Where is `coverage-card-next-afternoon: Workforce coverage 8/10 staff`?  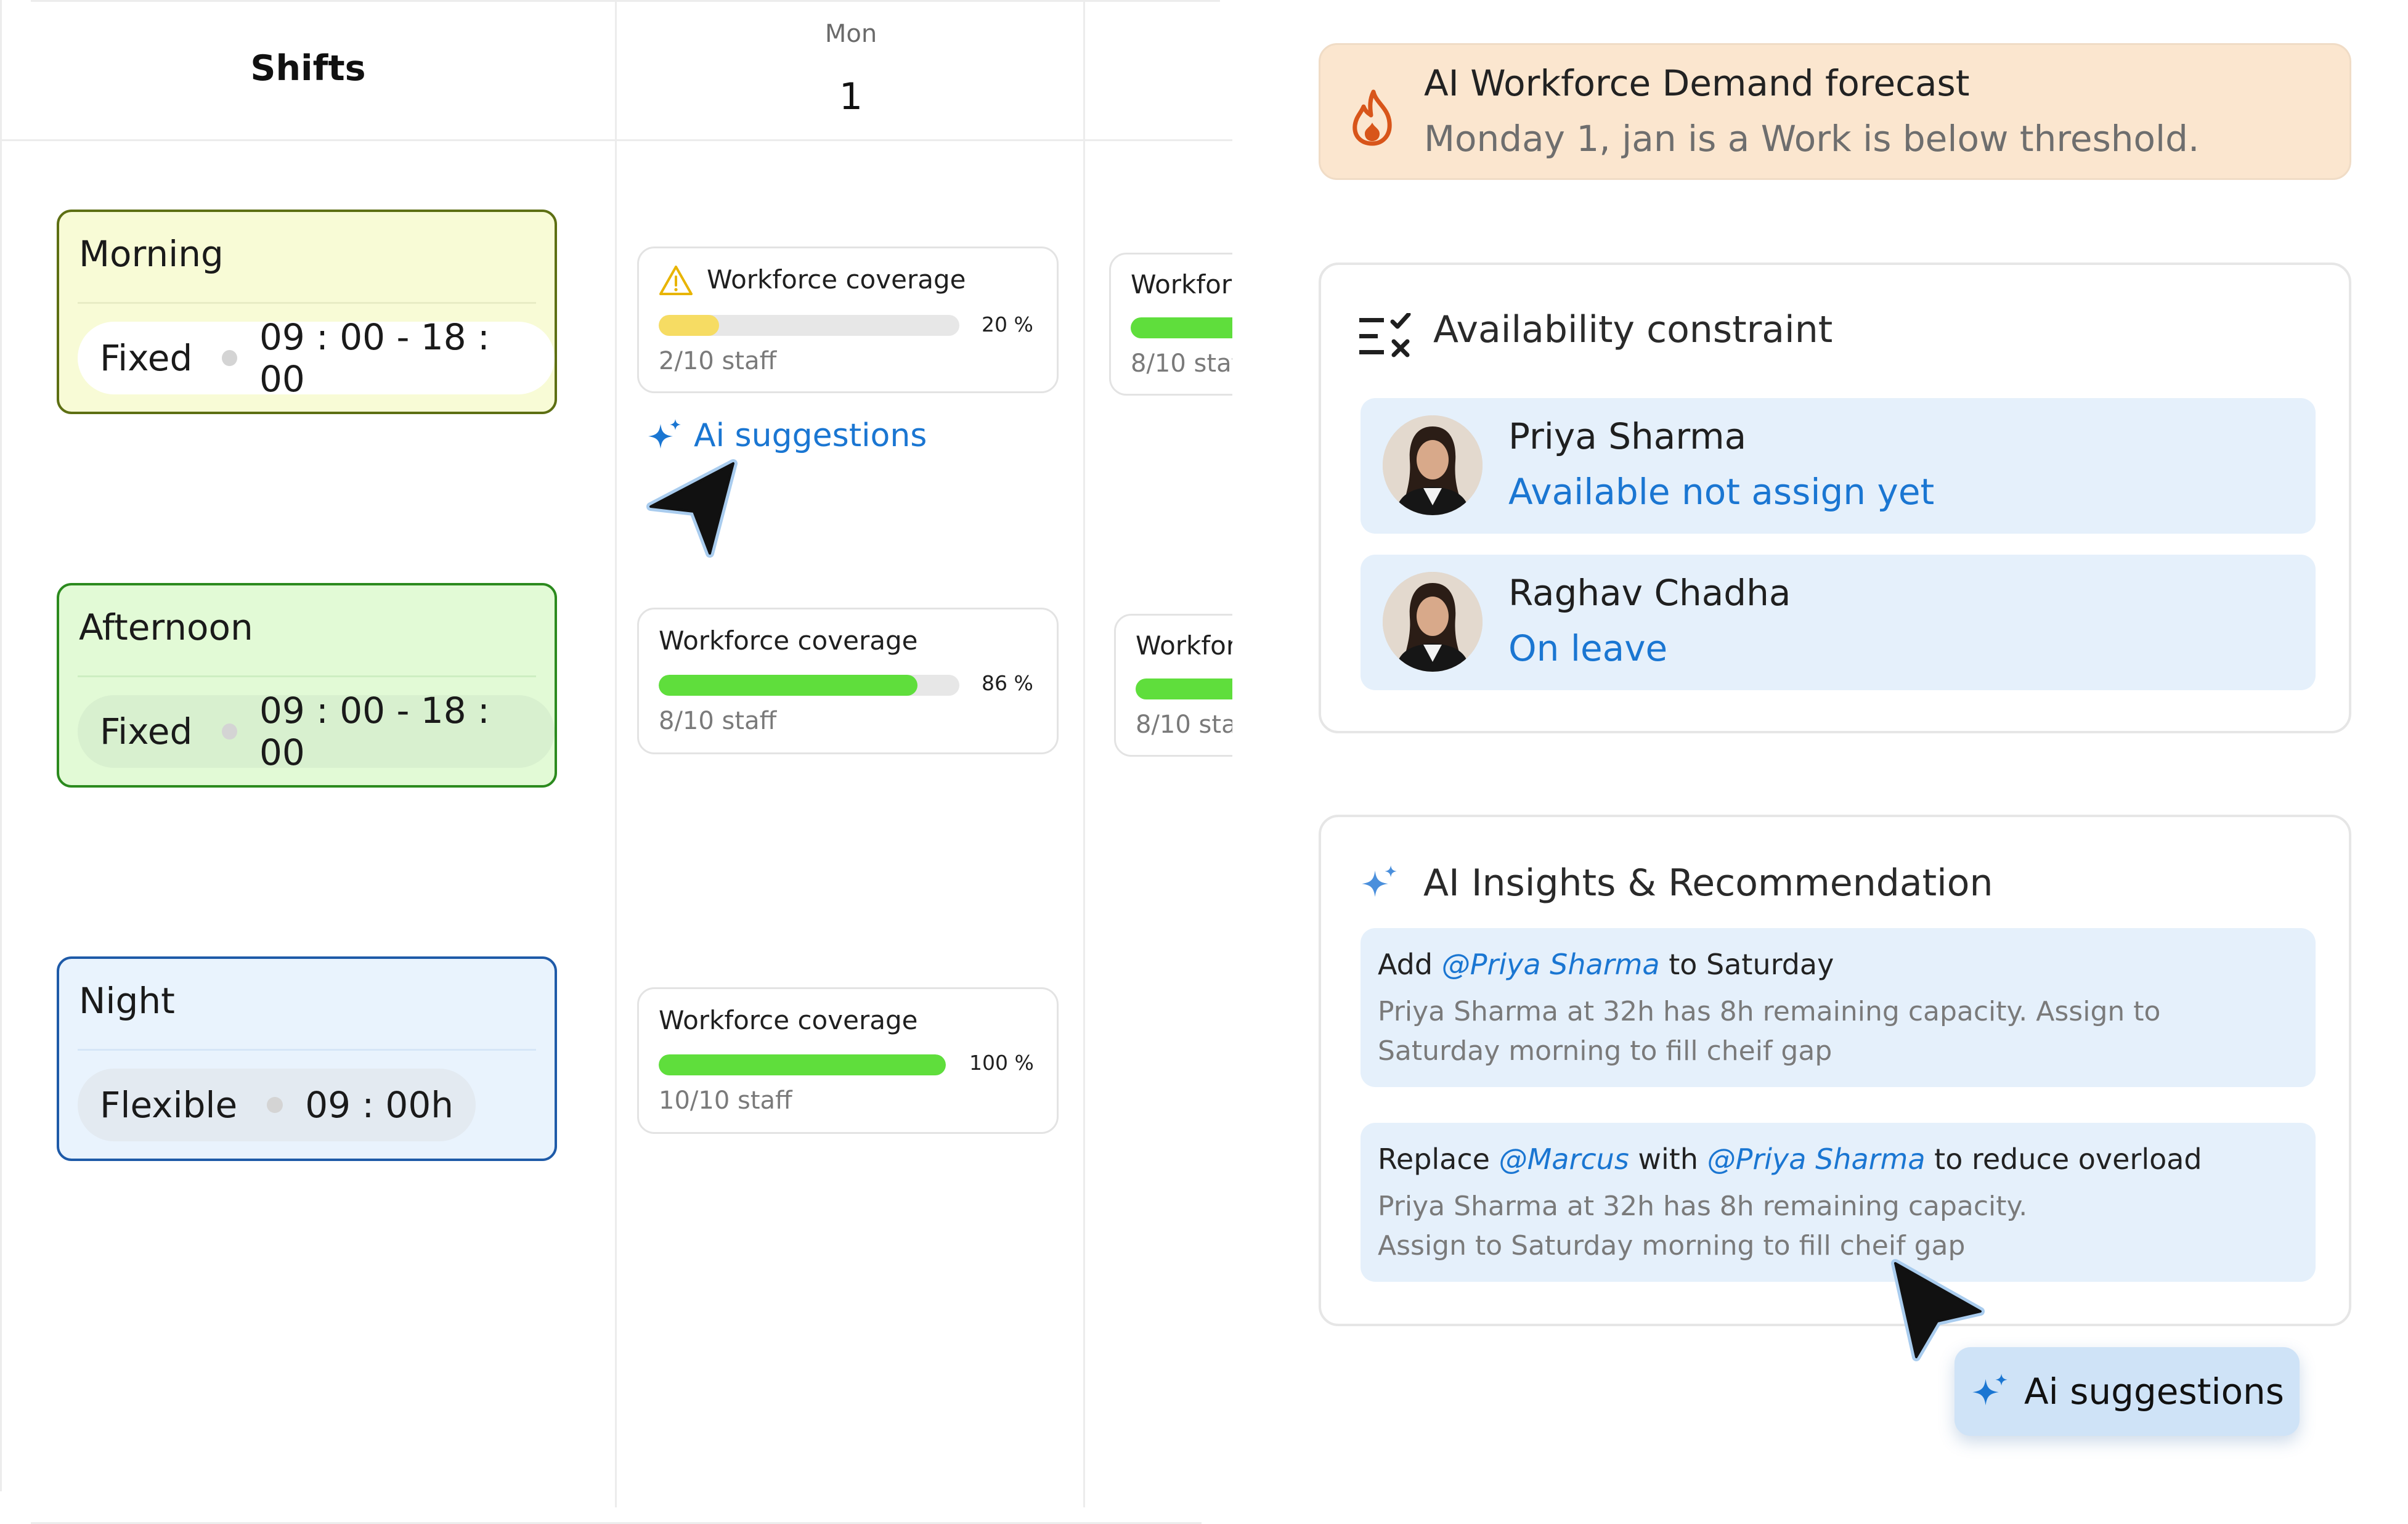
coverage-card-next-afternoon: Workforce coverage 8/10 staff is located at coordinates (1173, 686).